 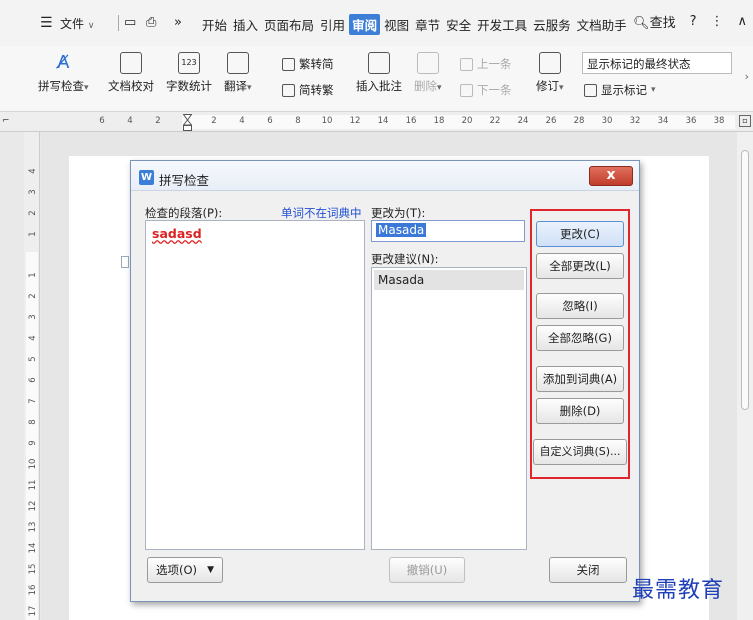 What do you see at coordinates (466, 64) in the screenshot?
I see `prev-icon` at bounding box center [466, 64].